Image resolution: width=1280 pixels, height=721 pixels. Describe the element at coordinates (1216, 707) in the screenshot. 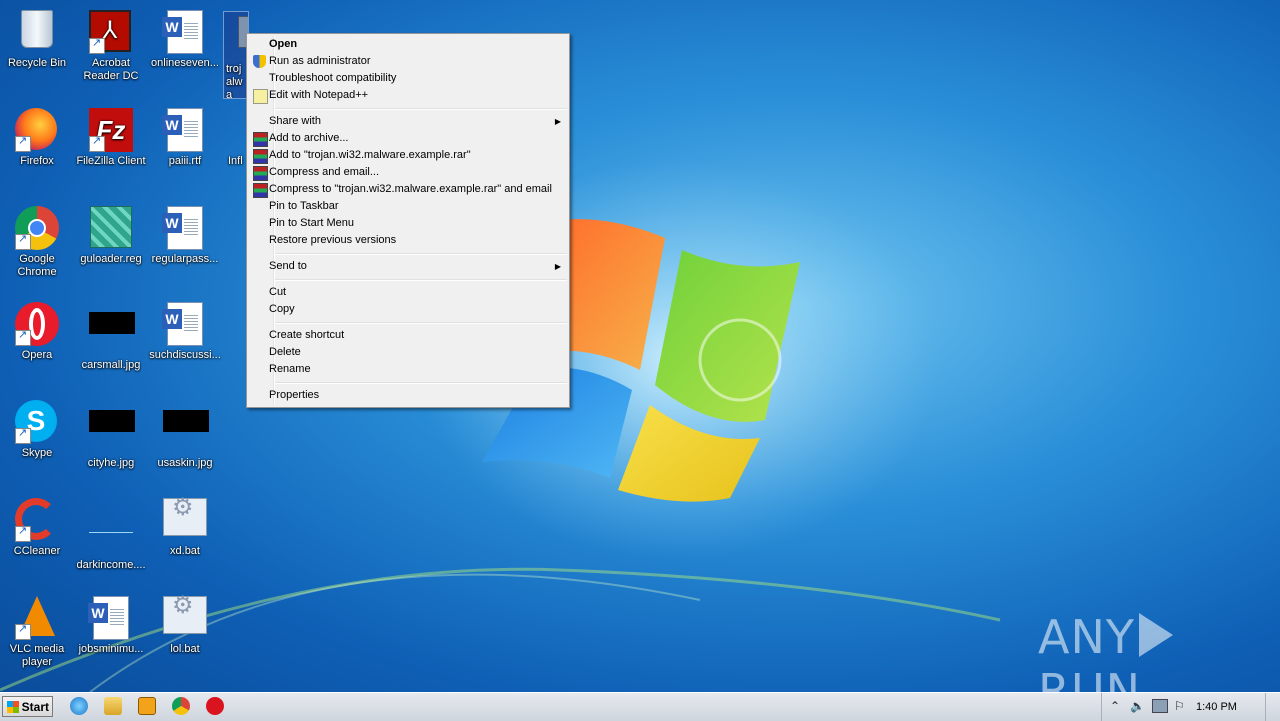

I see `clock: 1:40 PM` at that location.